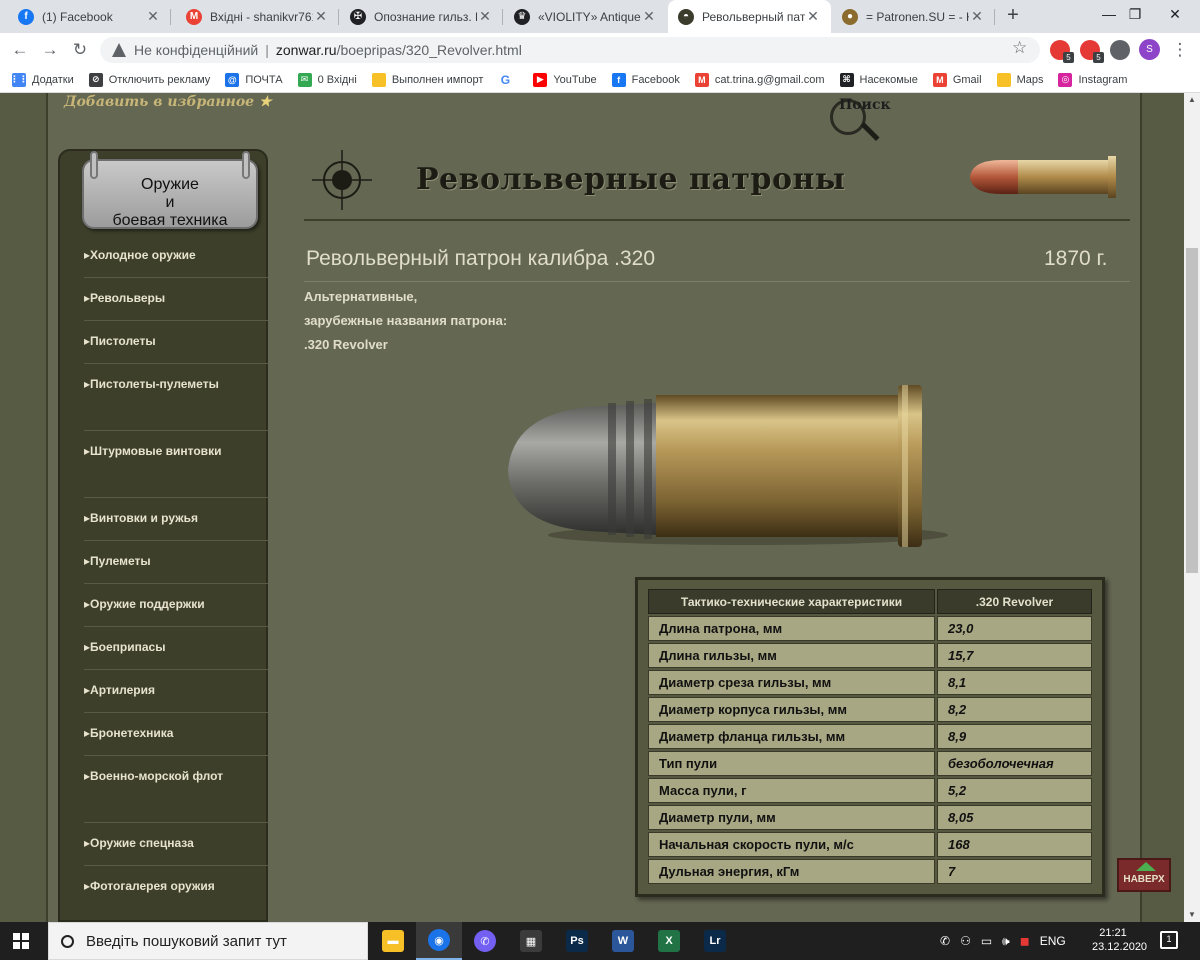 The image size is (1200, 960). I want to click on close-window-button: ✕, so click(1175, 15).